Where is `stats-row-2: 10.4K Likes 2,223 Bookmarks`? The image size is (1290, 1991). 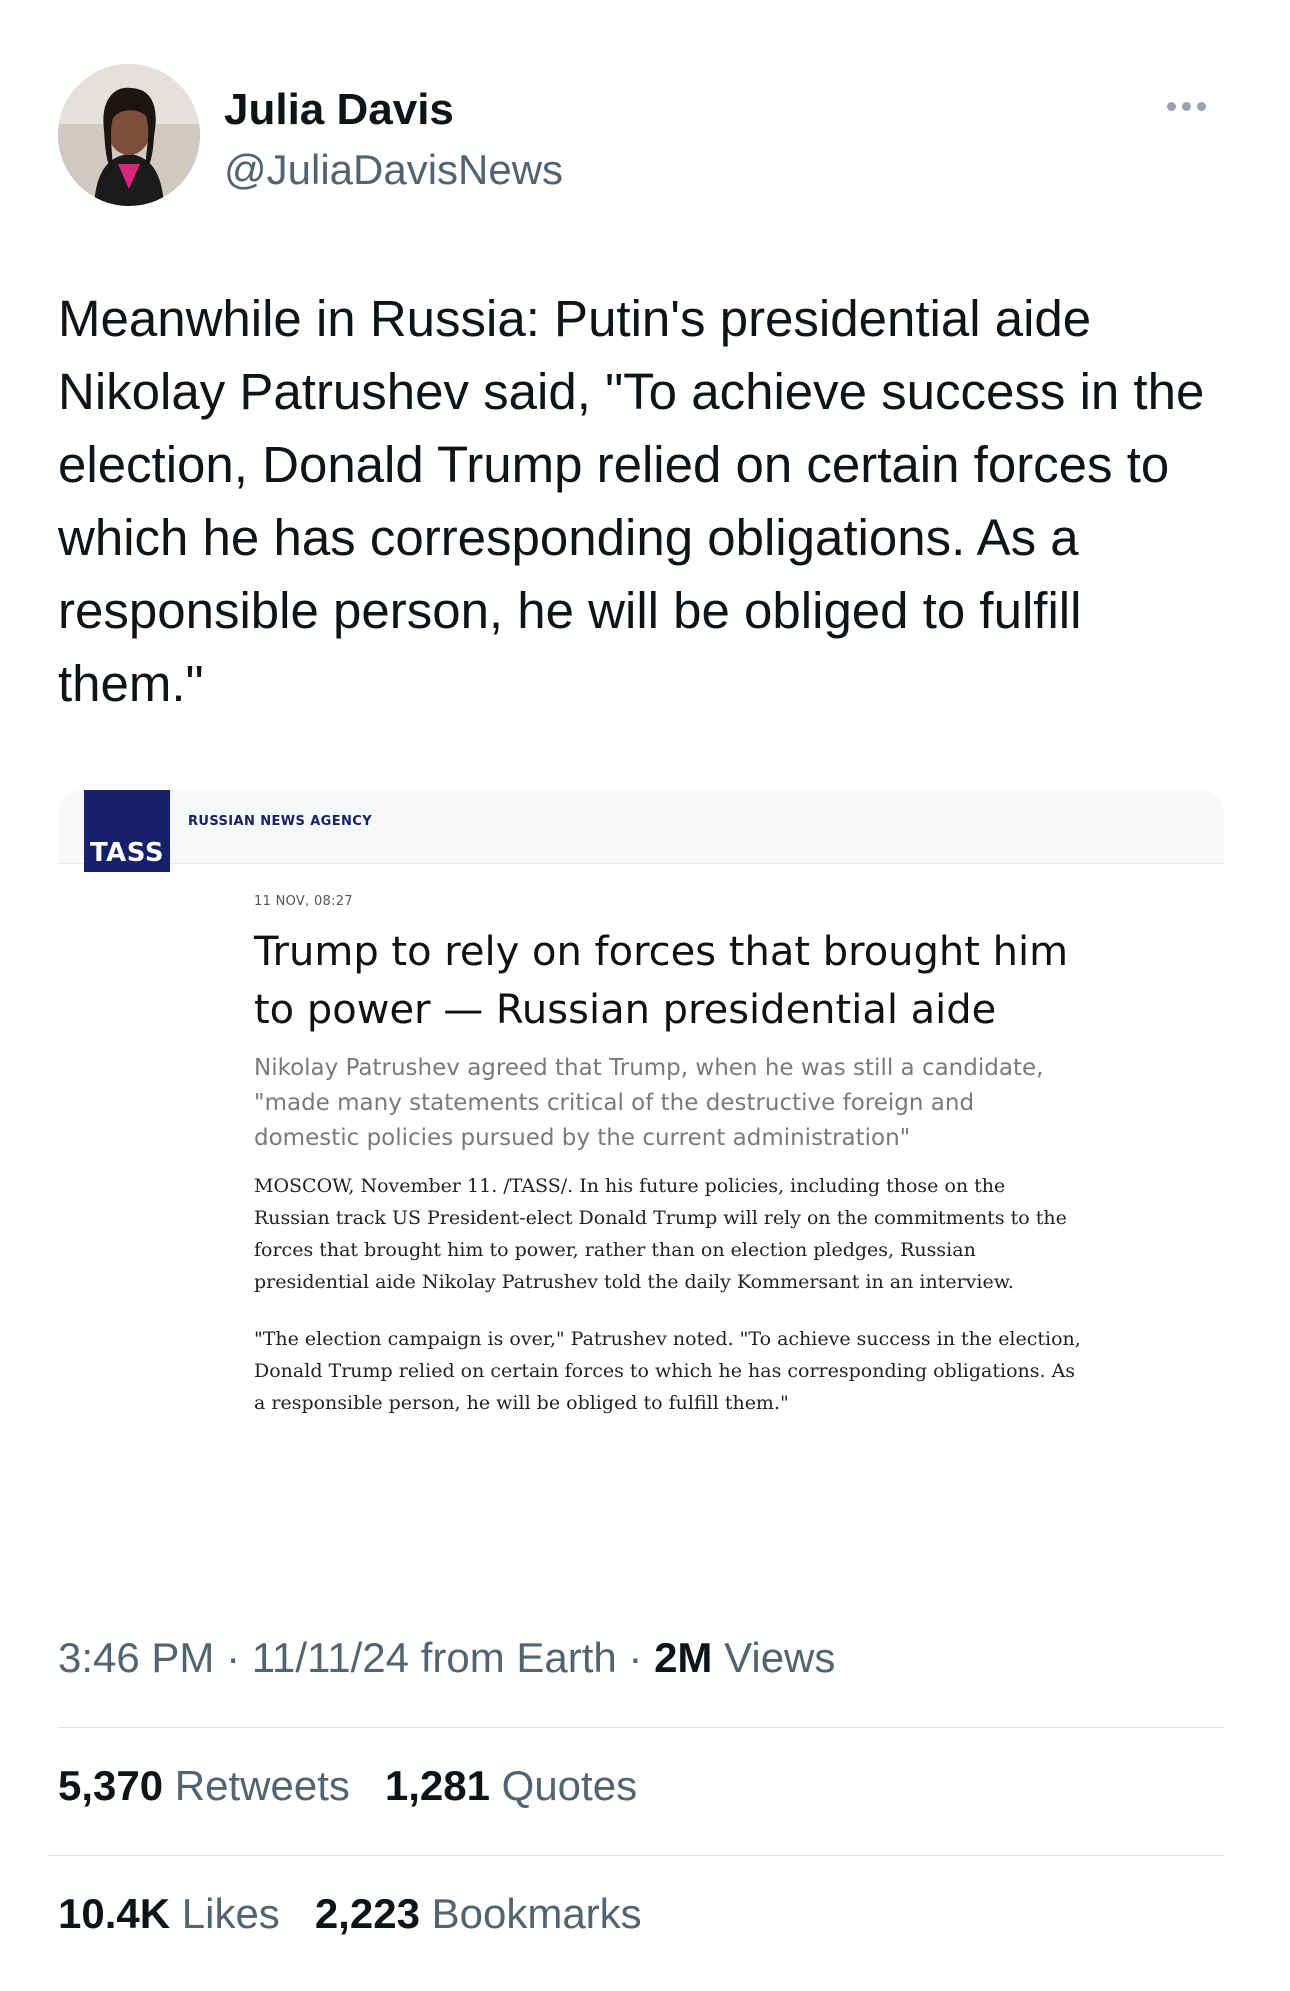
stats-row-2: 10.4K Likes 2,223 Bookmarks is located at coordinates (350, 1914).